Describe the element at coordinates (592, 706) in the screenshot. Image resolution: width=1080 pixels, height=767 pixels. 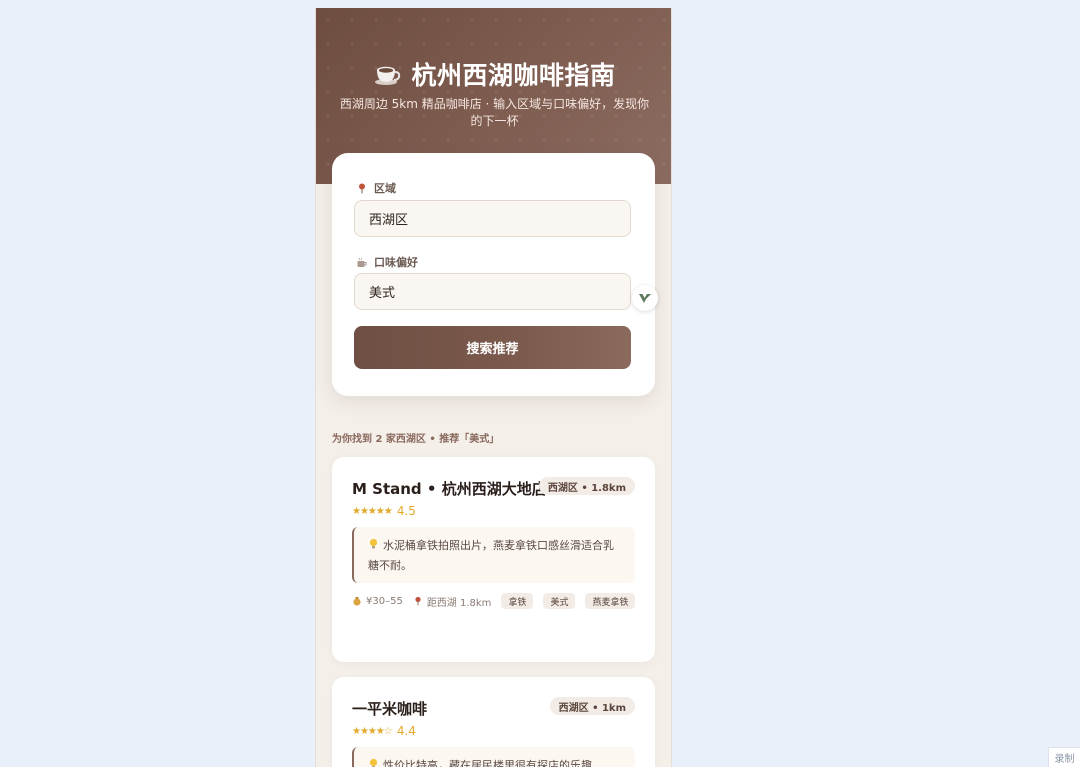
I see `shop-location-badge: 西湖区 • 1km` at that location.